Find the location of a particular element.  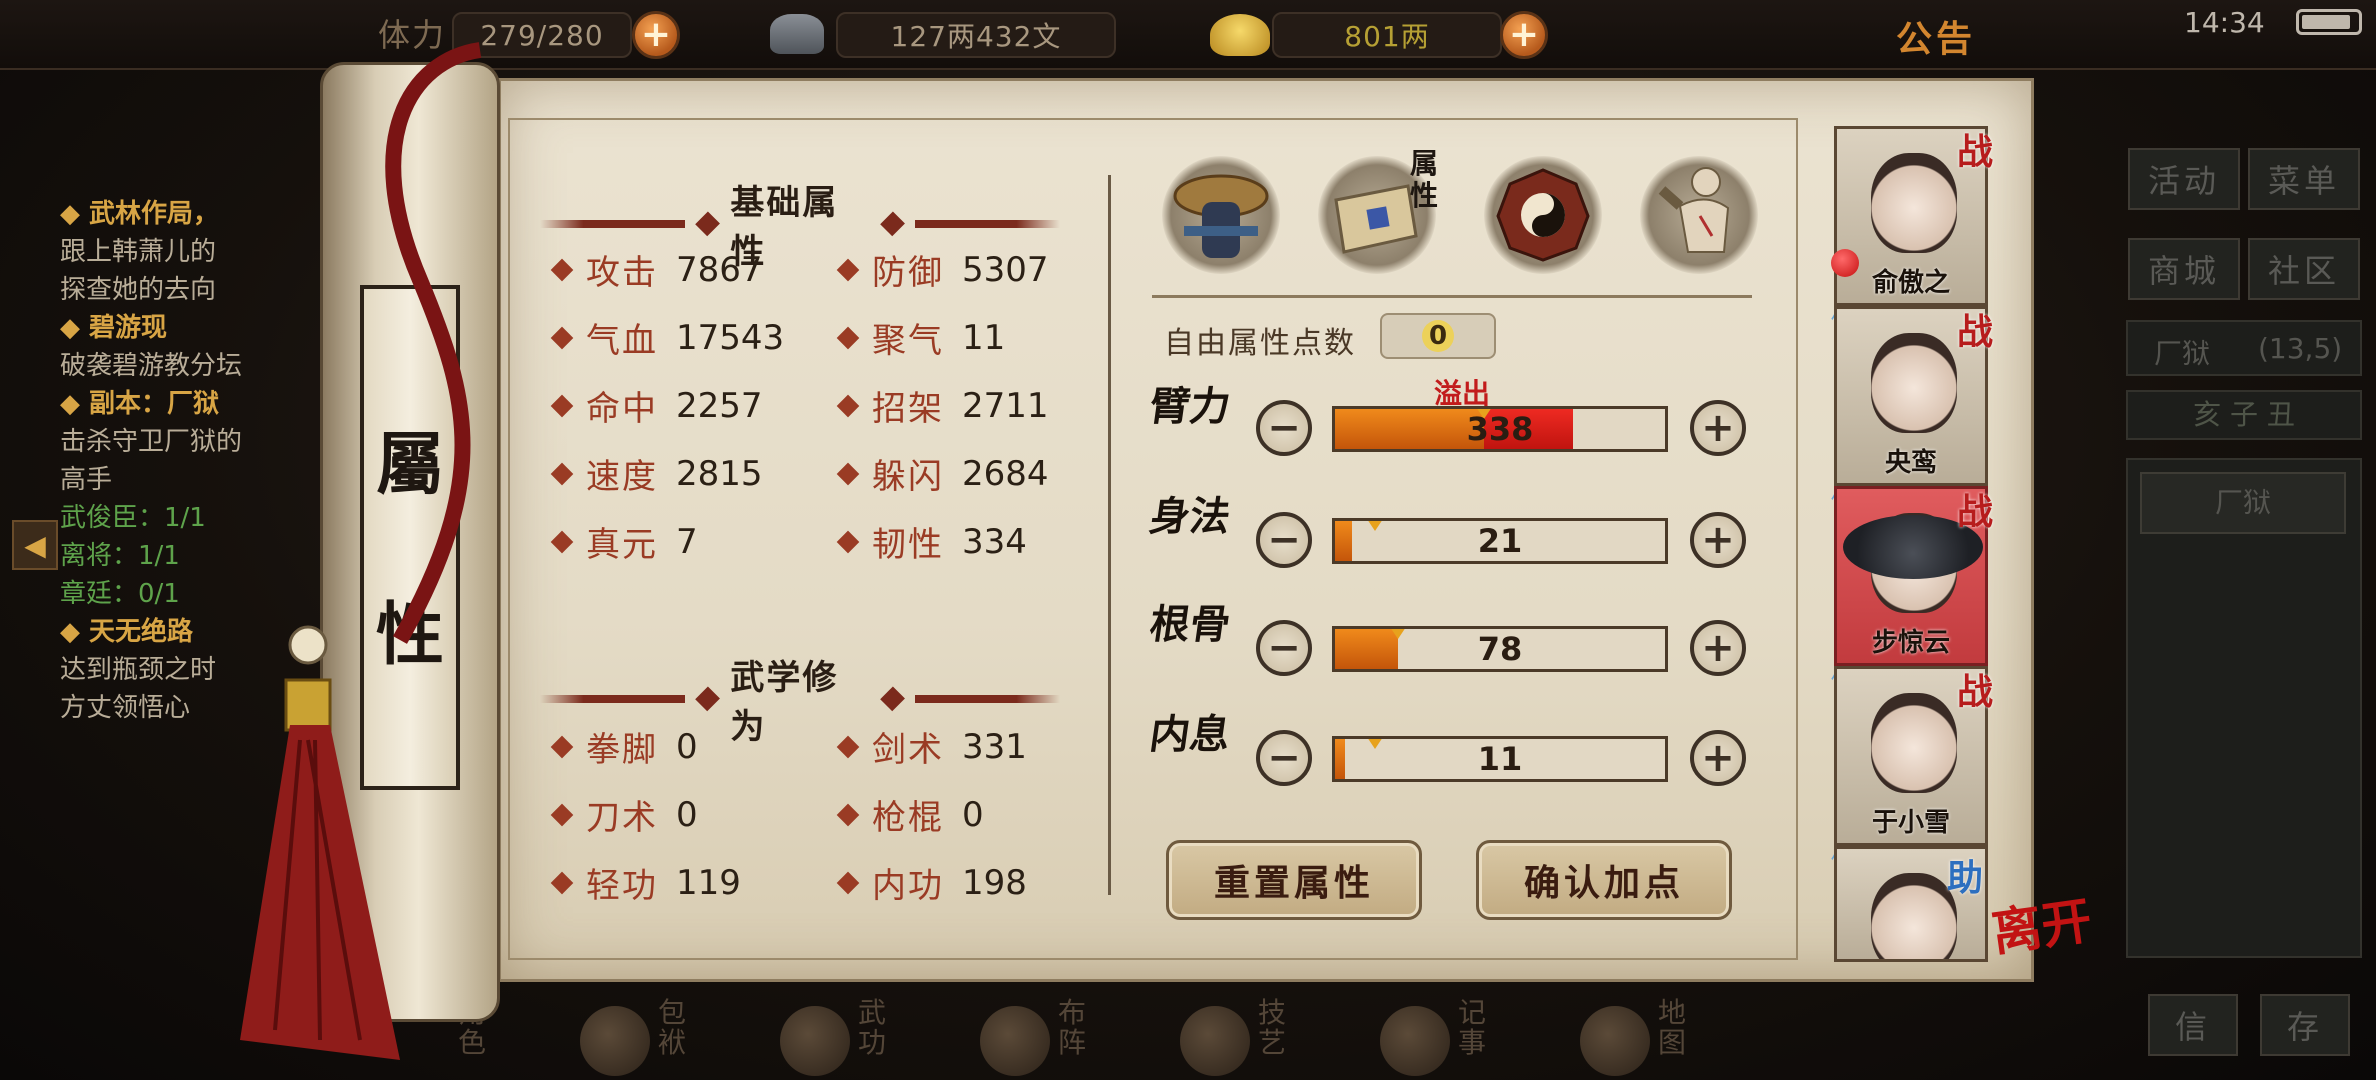

hero-portrait-icon is located at coordinates (1221, 215).